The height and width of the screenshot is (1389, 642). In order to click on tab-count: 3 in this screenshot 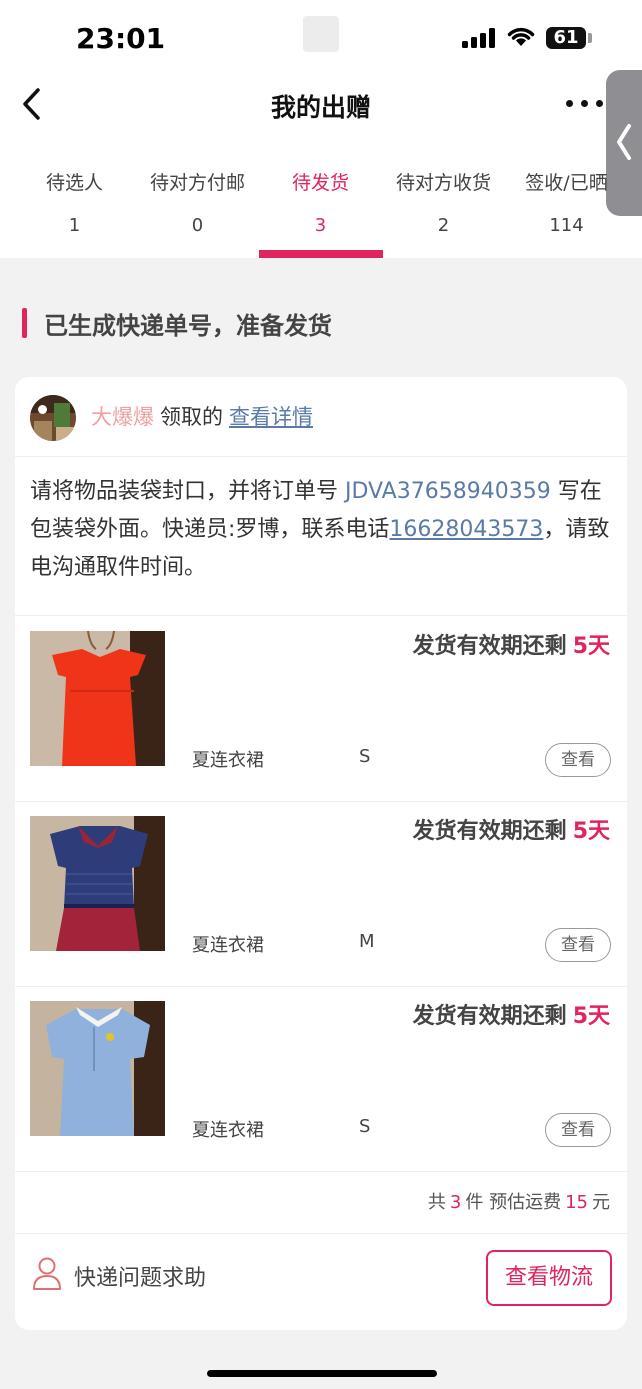, I will do `click(320, 225)`.